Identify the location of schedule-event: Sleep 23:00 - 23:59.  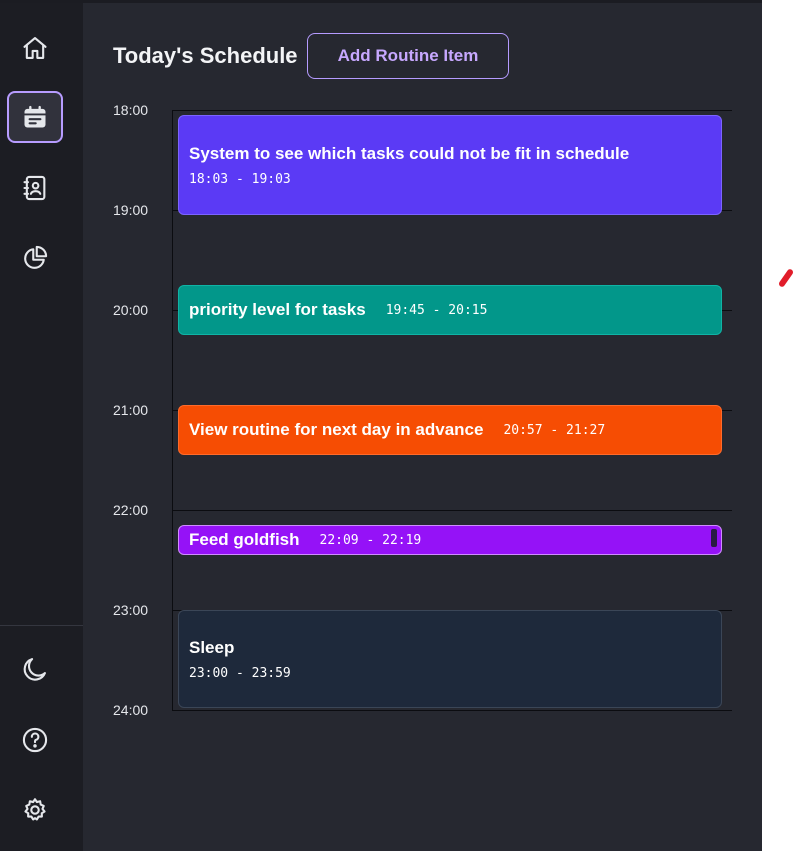
(450, 659).